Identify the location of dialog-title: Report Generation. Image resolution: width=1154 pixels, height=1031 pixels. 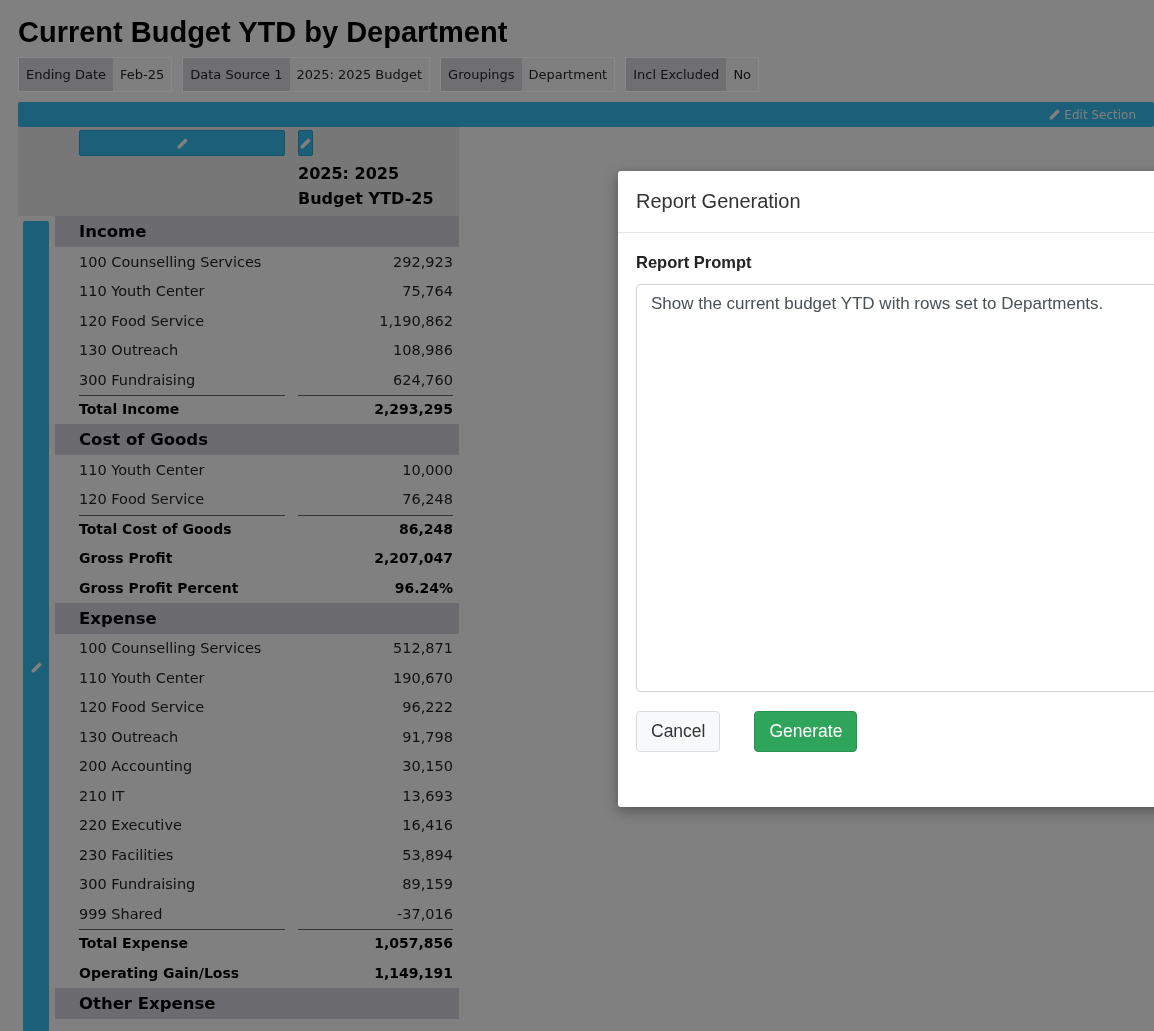
(718, 201).